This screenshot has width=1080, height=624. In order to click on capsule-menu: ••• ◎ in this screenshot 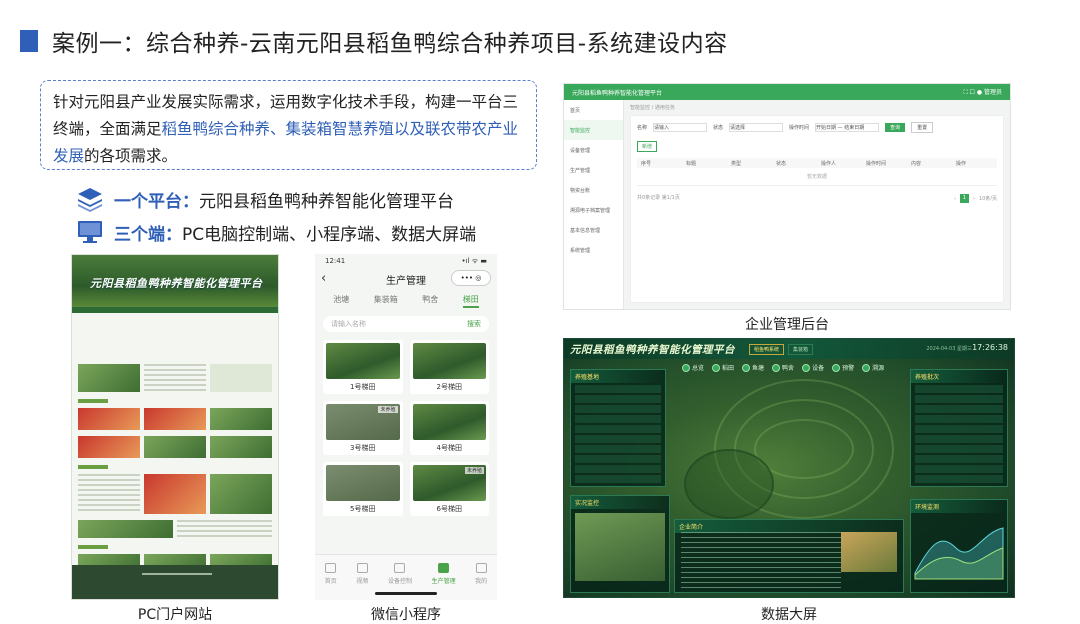, I will do `click(471, 278)`.